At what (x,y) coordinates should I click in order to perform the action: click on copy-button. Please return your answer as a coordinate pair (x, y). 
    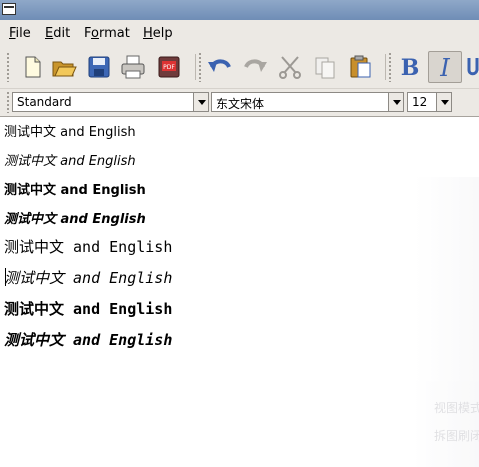
    Looking at the image, I should click on (325, 67).